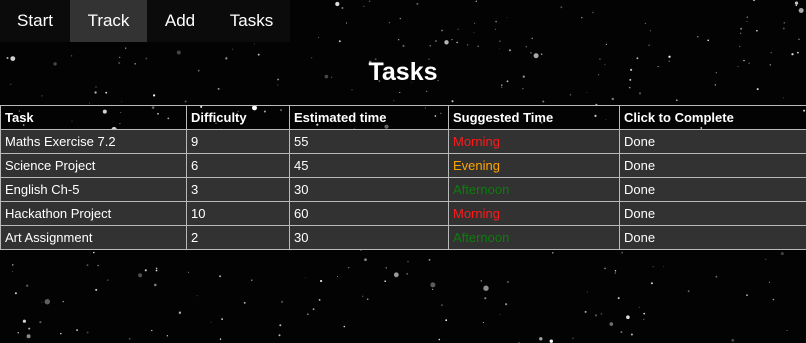  I want to click on difficulty-cell: 9, so click(238, 141).